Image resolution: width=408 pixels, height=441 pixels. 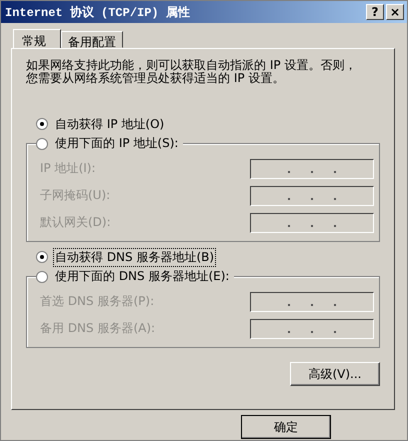 I want to click on field-label: 子网掩码(U):, so click(x=75, y=195).